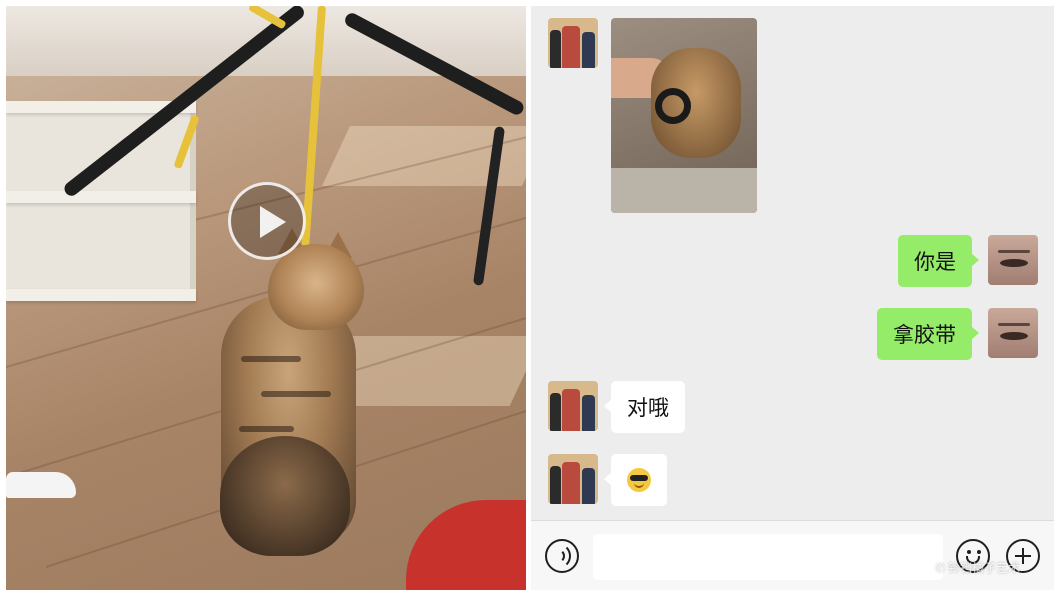 The width and height of the screenshot is (1060, 596). I want to click on tissue, so click(41, 485).